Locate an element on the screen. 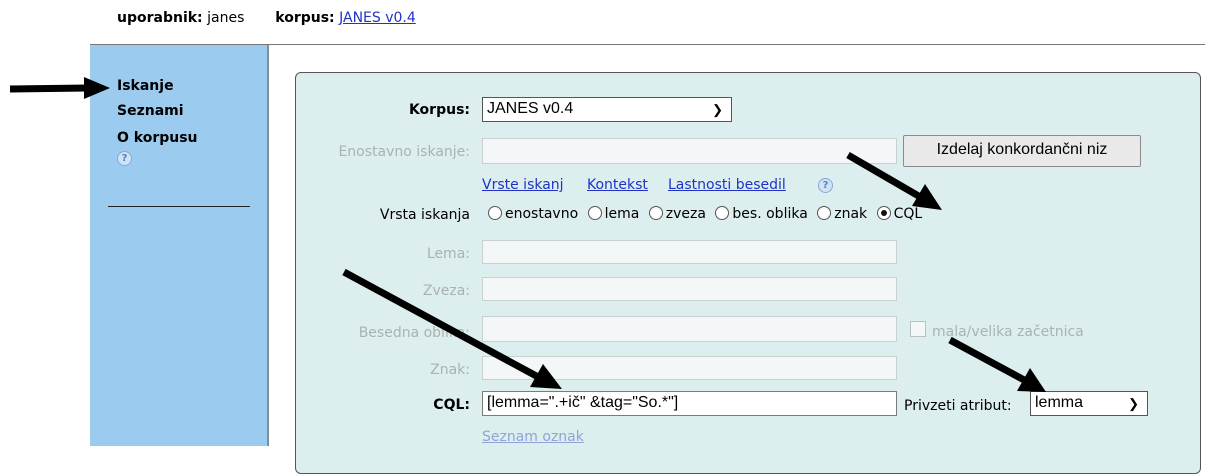 This screenshot has width=1205, height=474. char-input is located at coordinates (689, 368).